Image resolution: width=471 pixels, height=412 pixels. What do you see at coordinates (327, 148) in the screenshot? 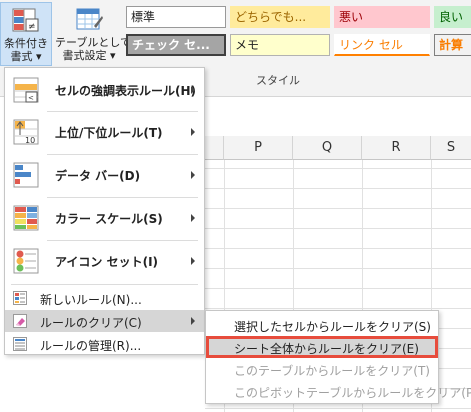
I see `column-header-q: Q` at bounding box center [327, 148].